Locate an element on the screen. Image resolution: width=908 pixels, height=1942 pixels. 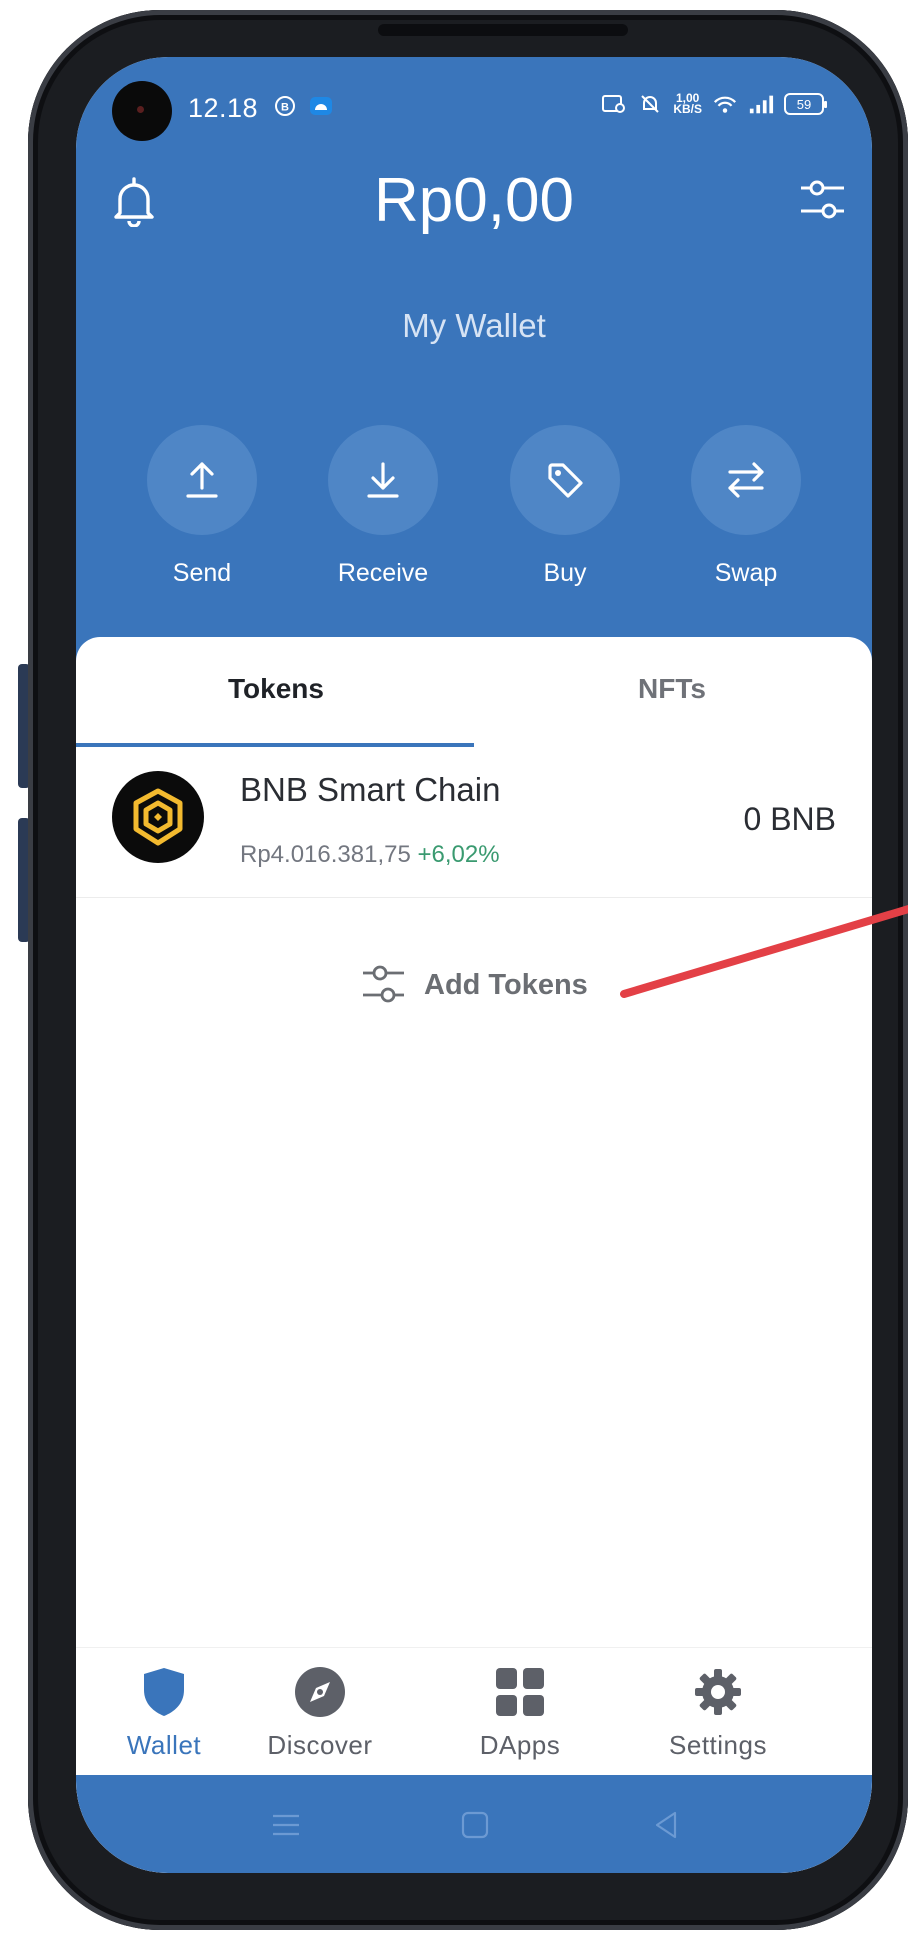
tab-tokens: Tokens is located at coordinates (276, 689).